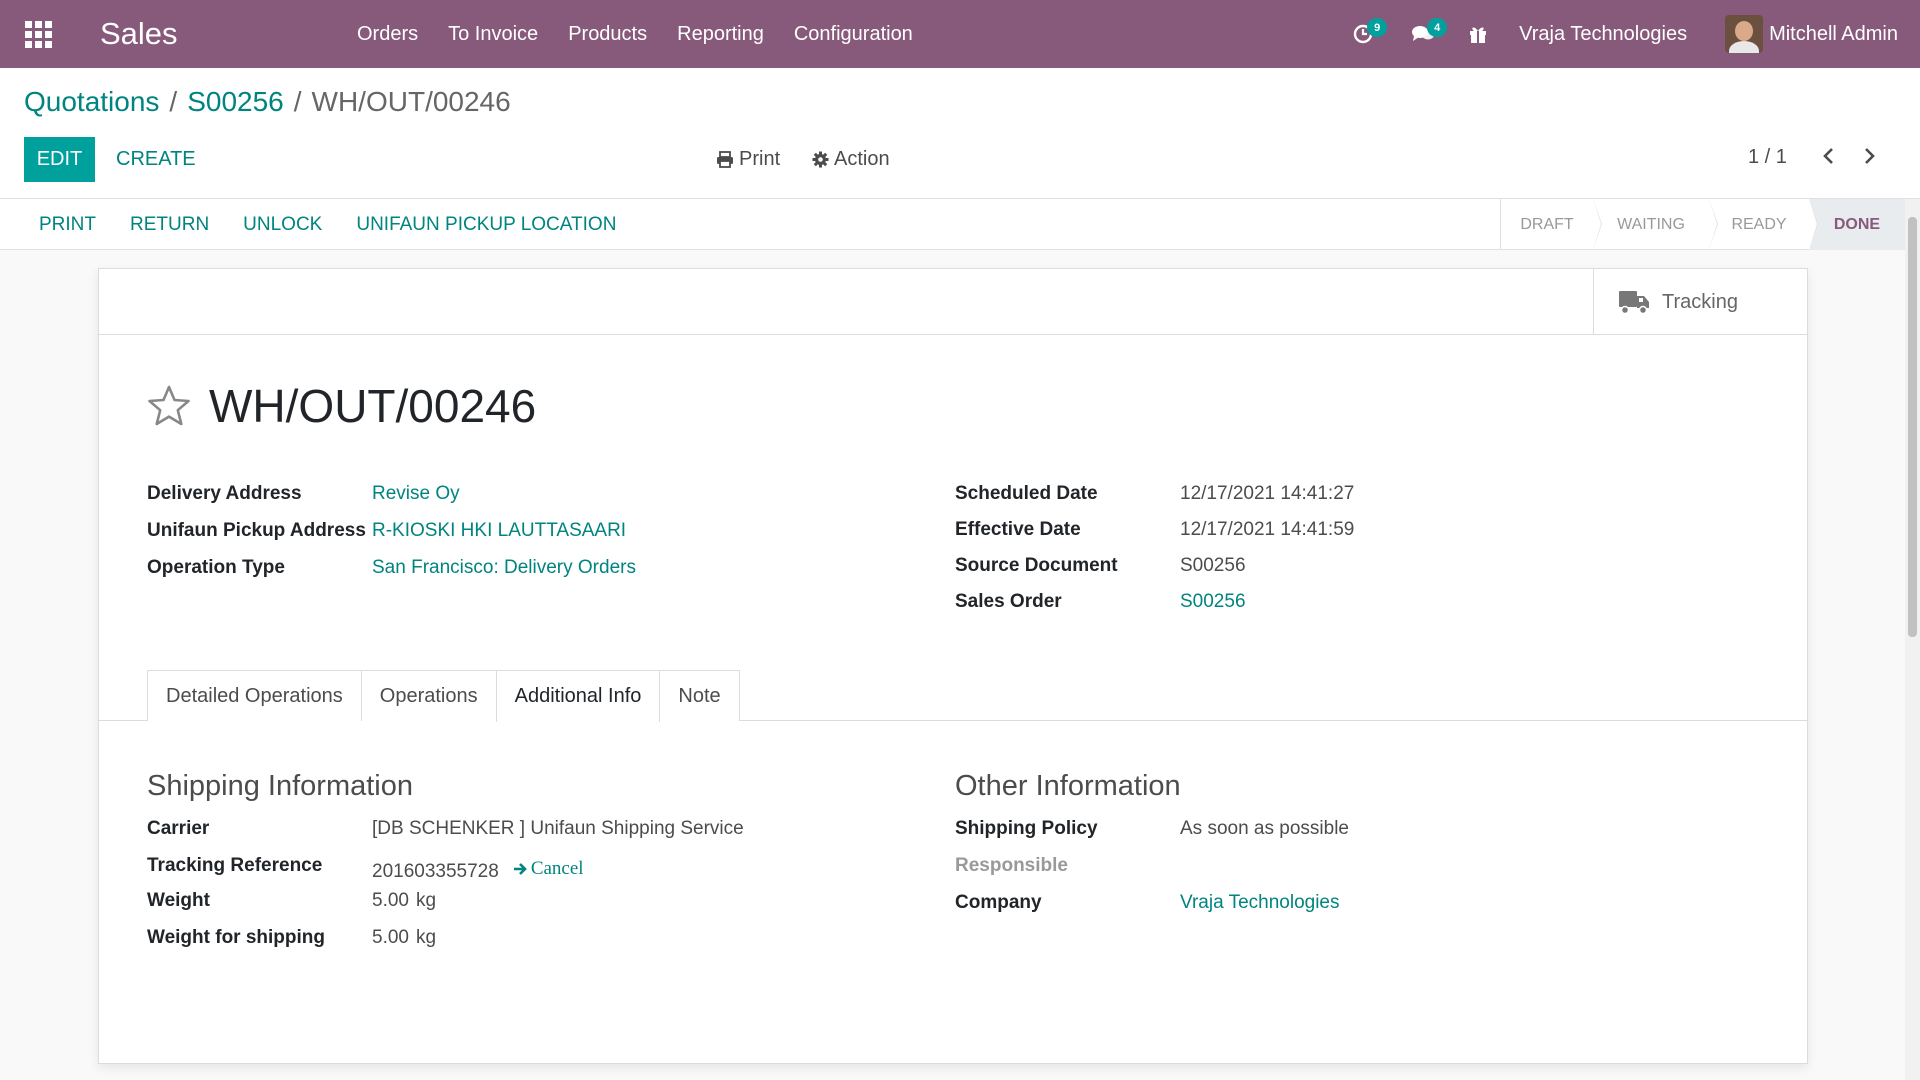 This screenshot has height=1080, width=1920. Describe the element at coordinates (760, 159) in the screenshot. I see `print-label: Print` at that location.